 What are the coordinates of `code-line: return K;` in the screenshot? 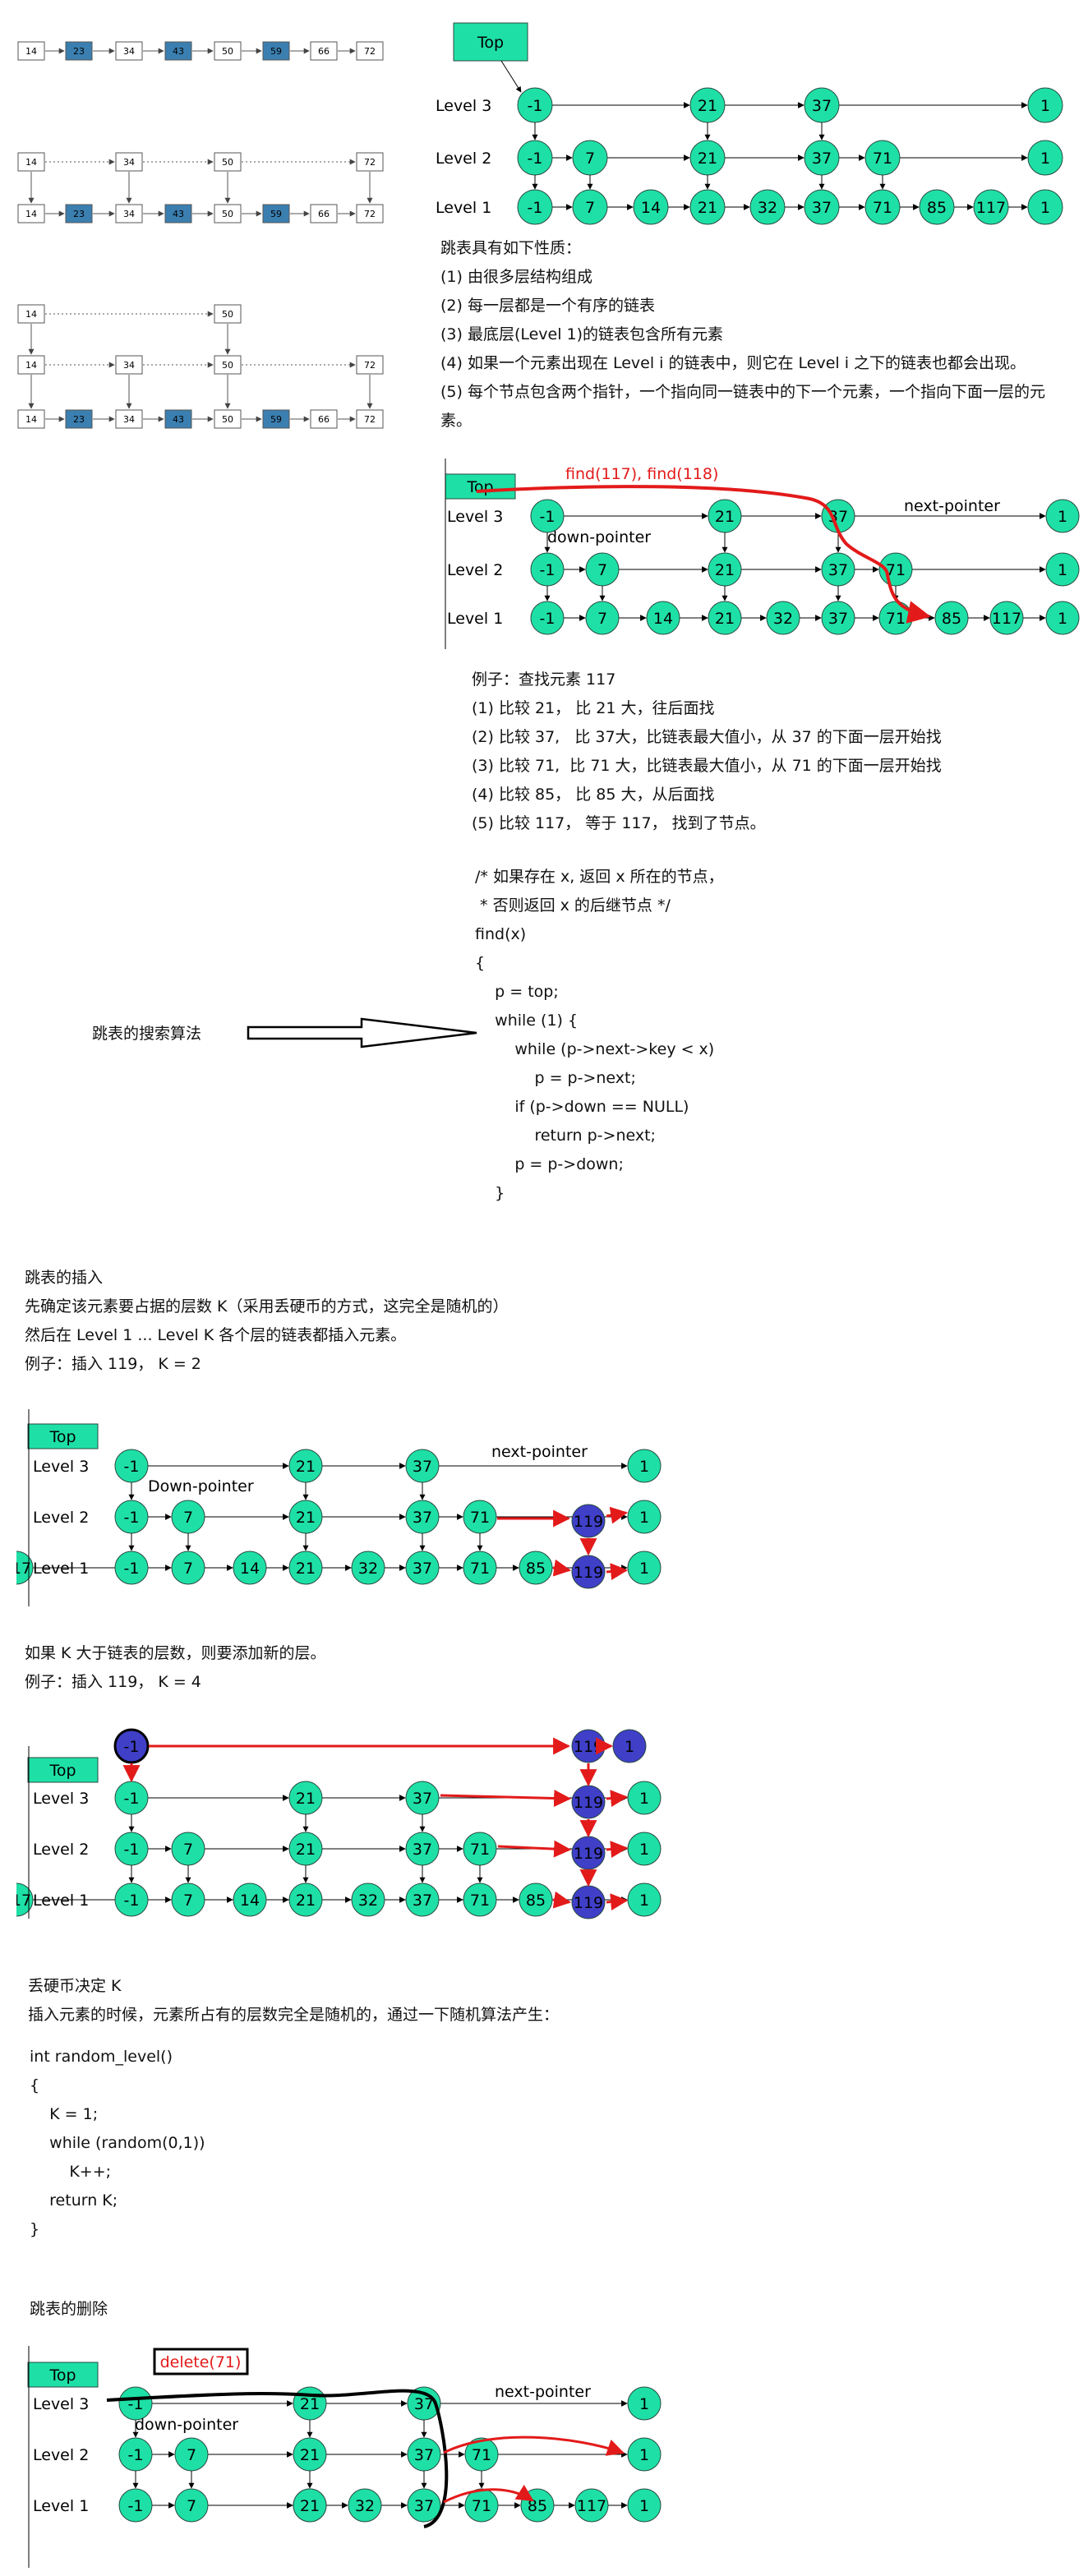 It's located at (74, 2200).